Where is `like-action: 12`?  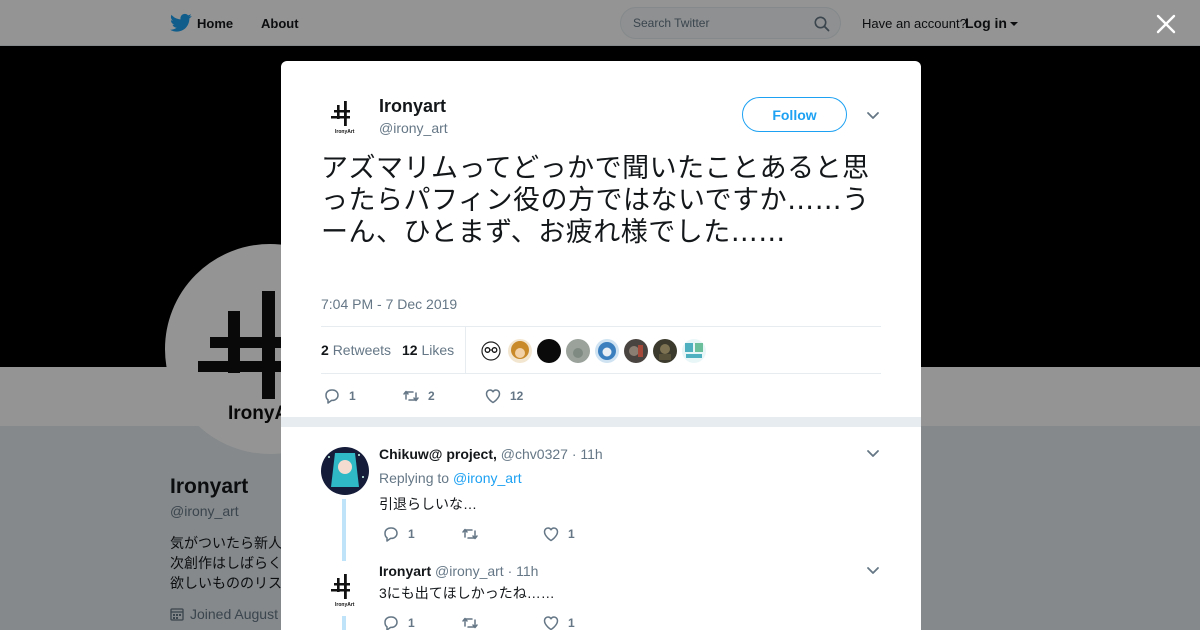
like-action: 12 is located at coordinates (503, 396).